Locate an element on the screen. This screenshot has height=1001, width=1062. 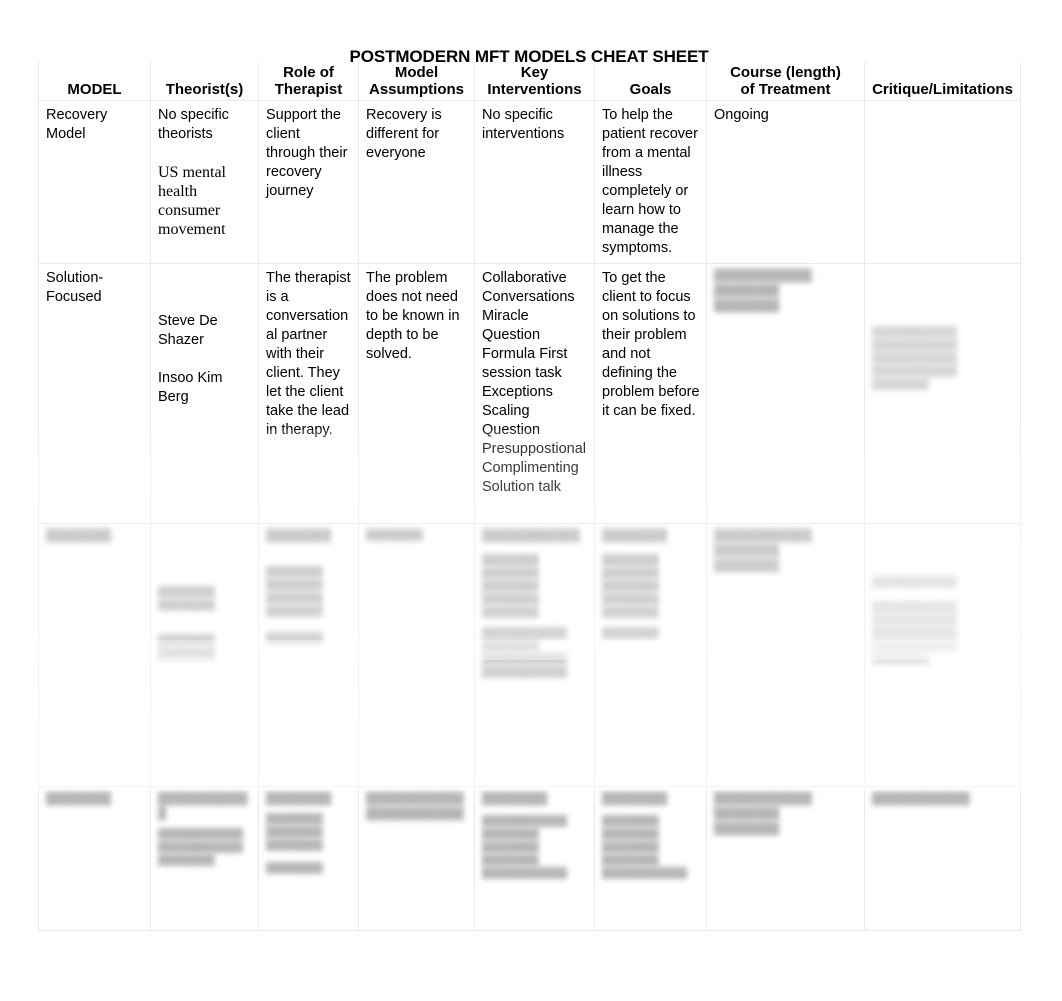
intervention-item: Complimenting is located at coordinates (530, 468).